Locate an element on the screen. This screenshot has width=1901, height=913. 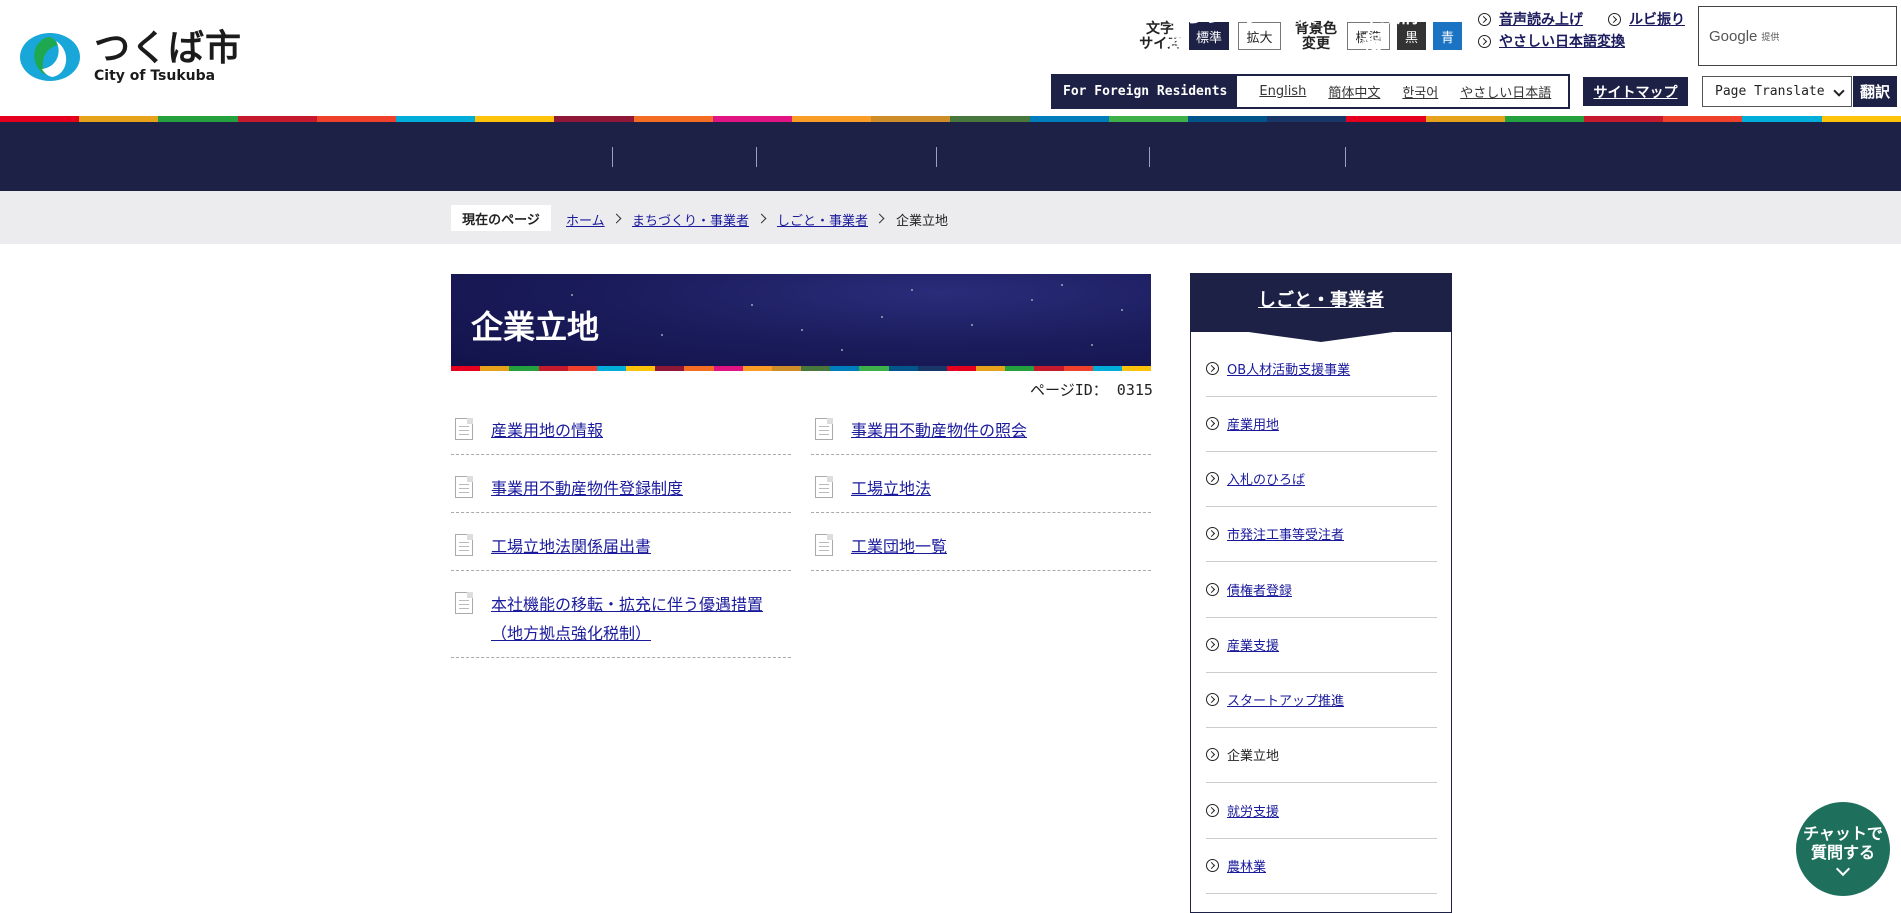
item-link: 産業用地の情報 is located at coordinates (638, 430).